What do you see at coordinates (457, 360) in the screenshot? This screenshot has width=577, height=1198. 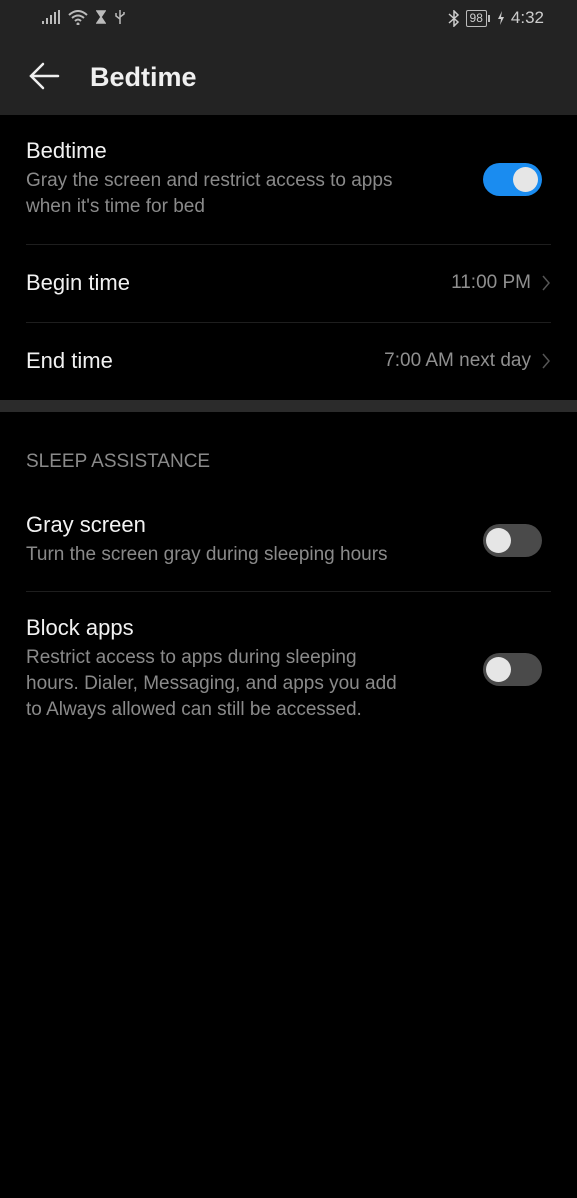 I see `end-time-value: 7:00 AM next day` at bounding box center [457, 360].